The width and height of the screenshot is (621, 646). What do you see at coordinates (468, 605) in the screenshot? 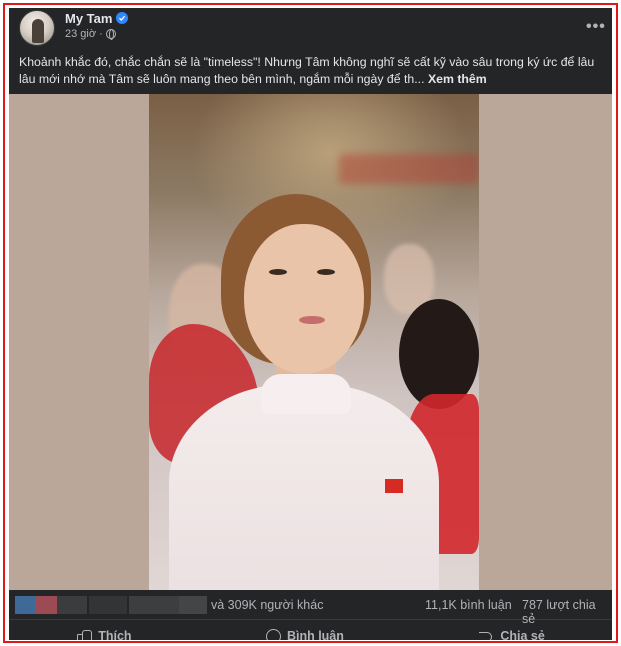
I see `comments-count: 11,1K bình luận` at bounding box center [468, 605].